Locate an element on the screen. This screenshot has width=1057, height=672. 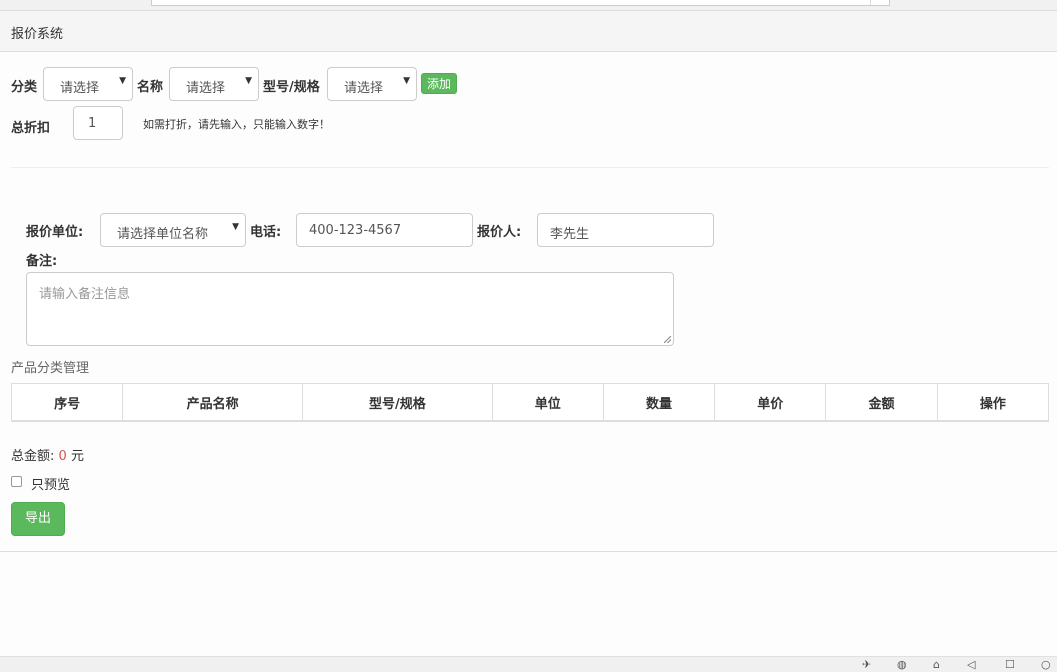
preview-only-label: 只预览 is located at coordinates (50, 483).